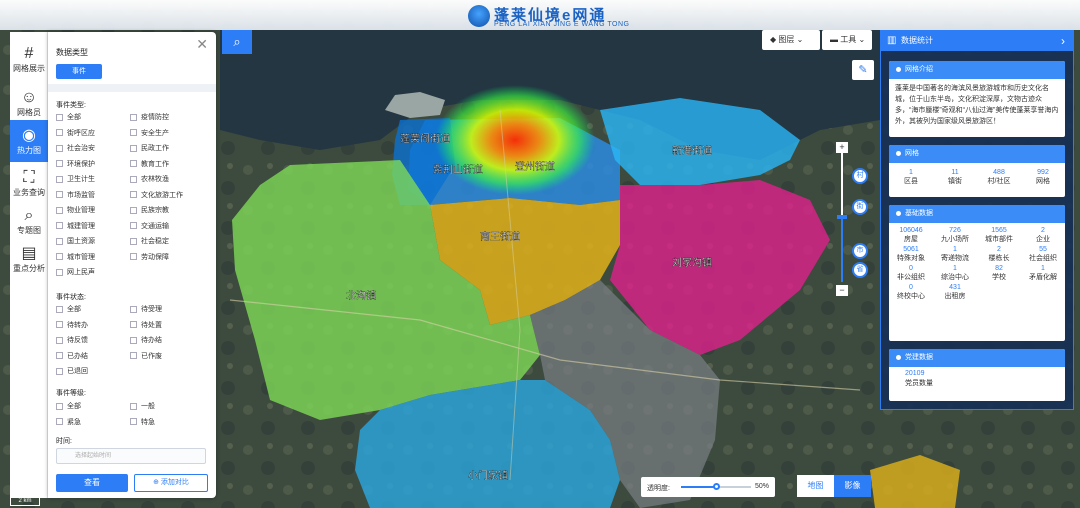 This screenshot has width=1080, height=508. What do you see at coordinates (146, 356) in the screenshot?
I see `filter-checkbox: 已作废` at bounding box center [146, 356].